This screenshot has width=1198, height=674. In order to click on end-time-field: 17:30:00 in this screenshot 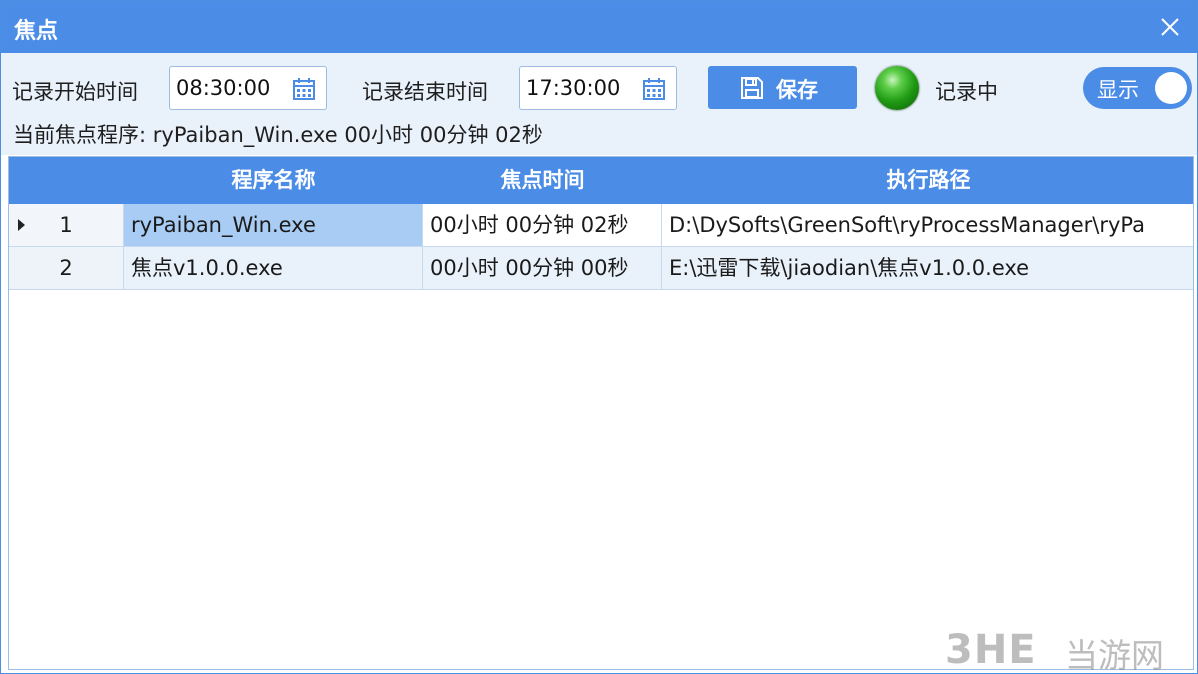, I will do `click(598, 88)`.